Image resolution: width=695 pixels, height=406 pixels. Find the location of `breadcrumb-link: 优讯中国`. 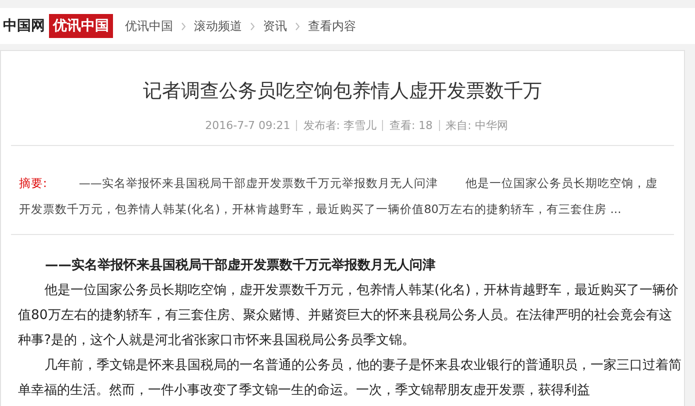

breadcrumb-link: 优讯中国 is located at coordinates (149, 26).